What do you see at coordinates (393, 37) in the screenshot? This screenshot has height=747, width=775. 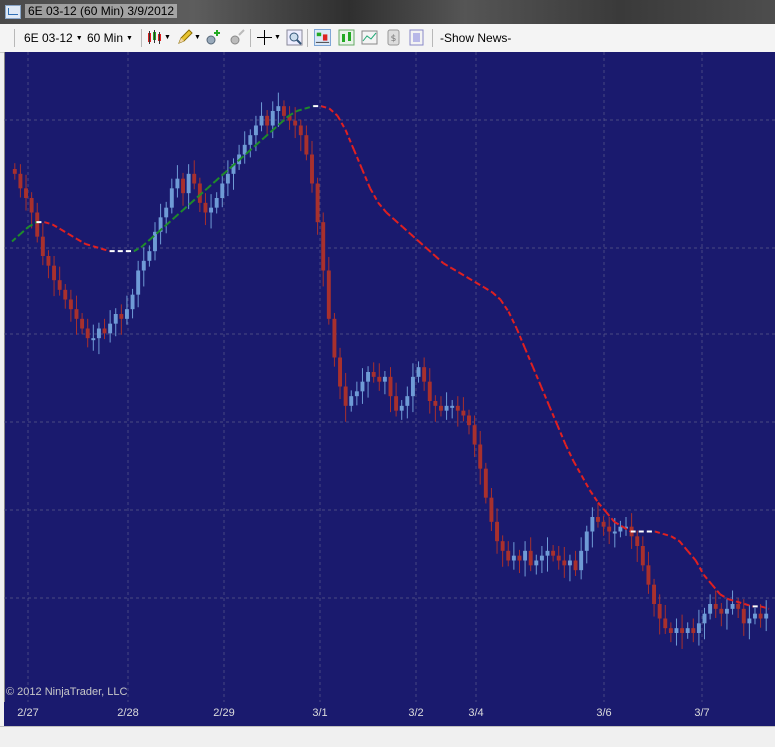 I see `price-marker-icon: $` at bounding box center [393, 37].